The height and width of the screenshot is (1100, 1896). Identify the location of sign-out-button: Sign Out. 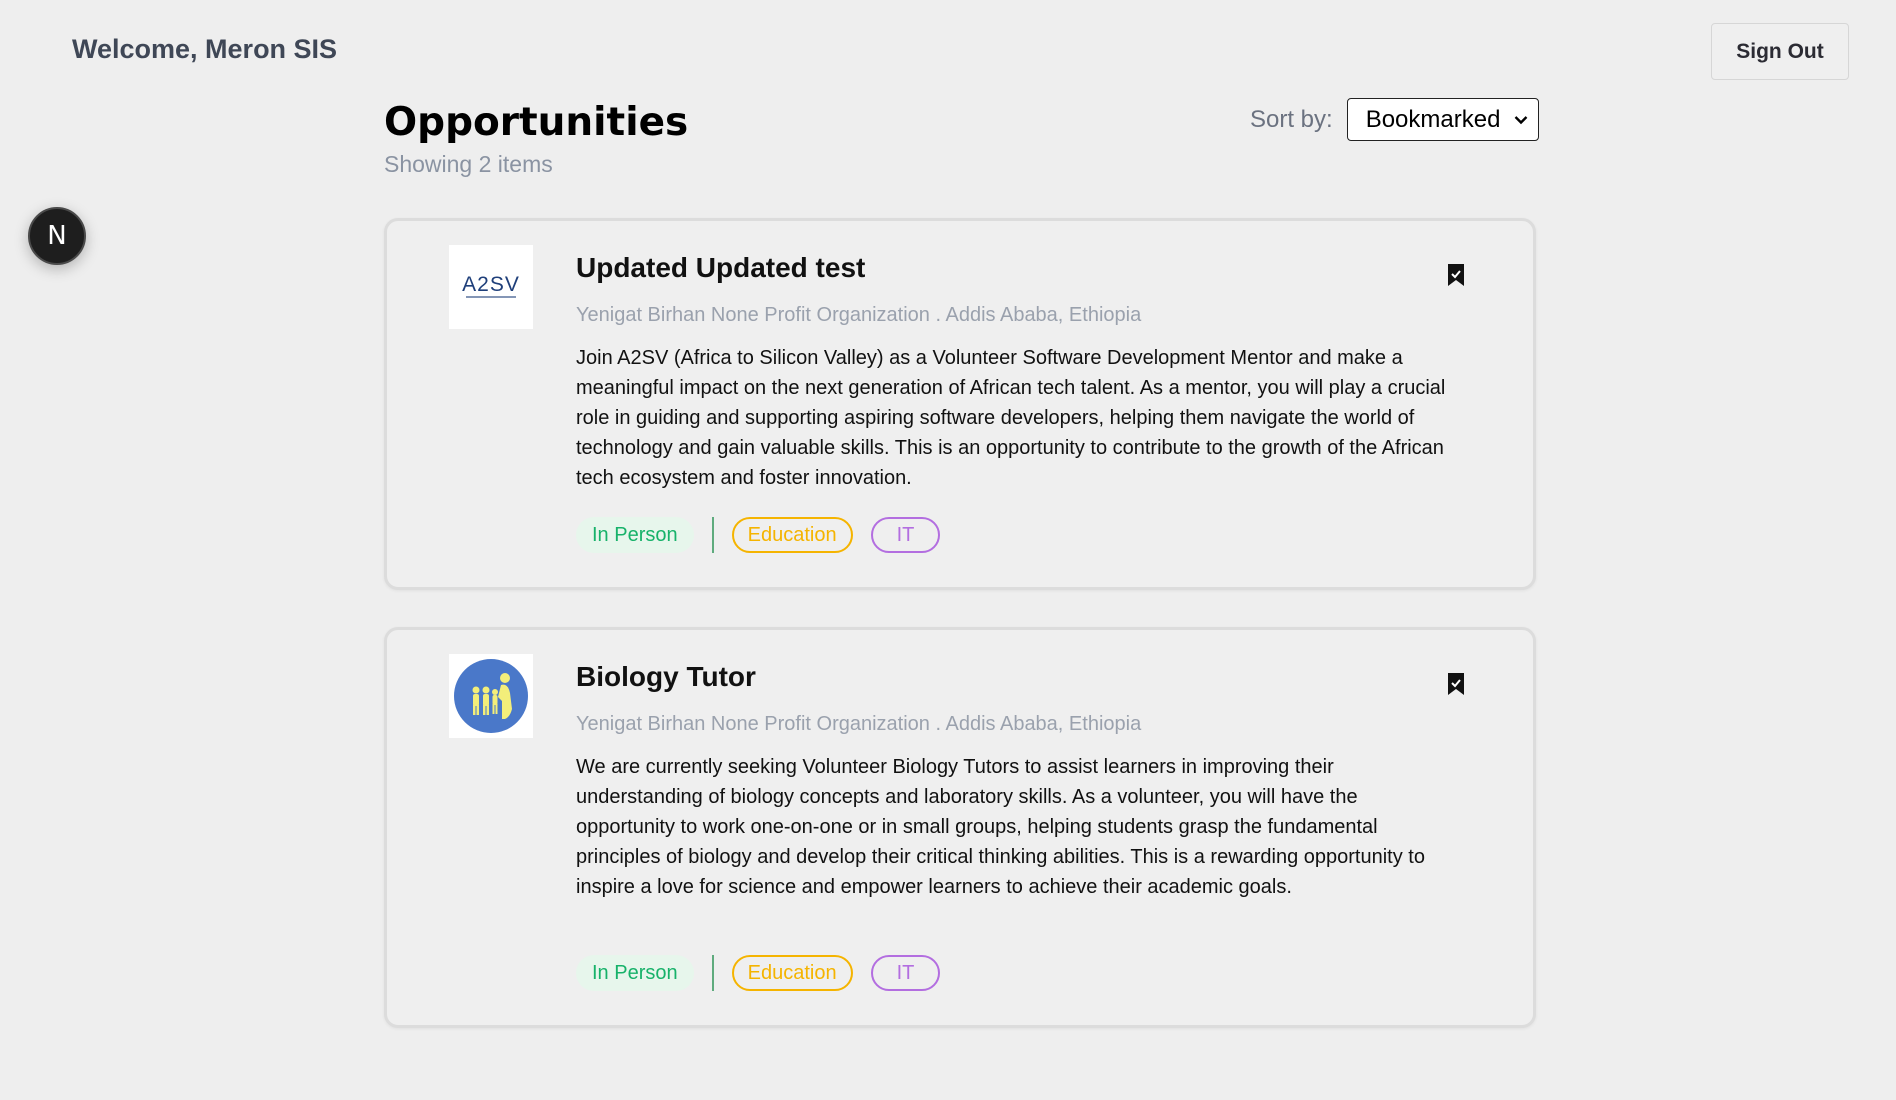
(1780, 51).